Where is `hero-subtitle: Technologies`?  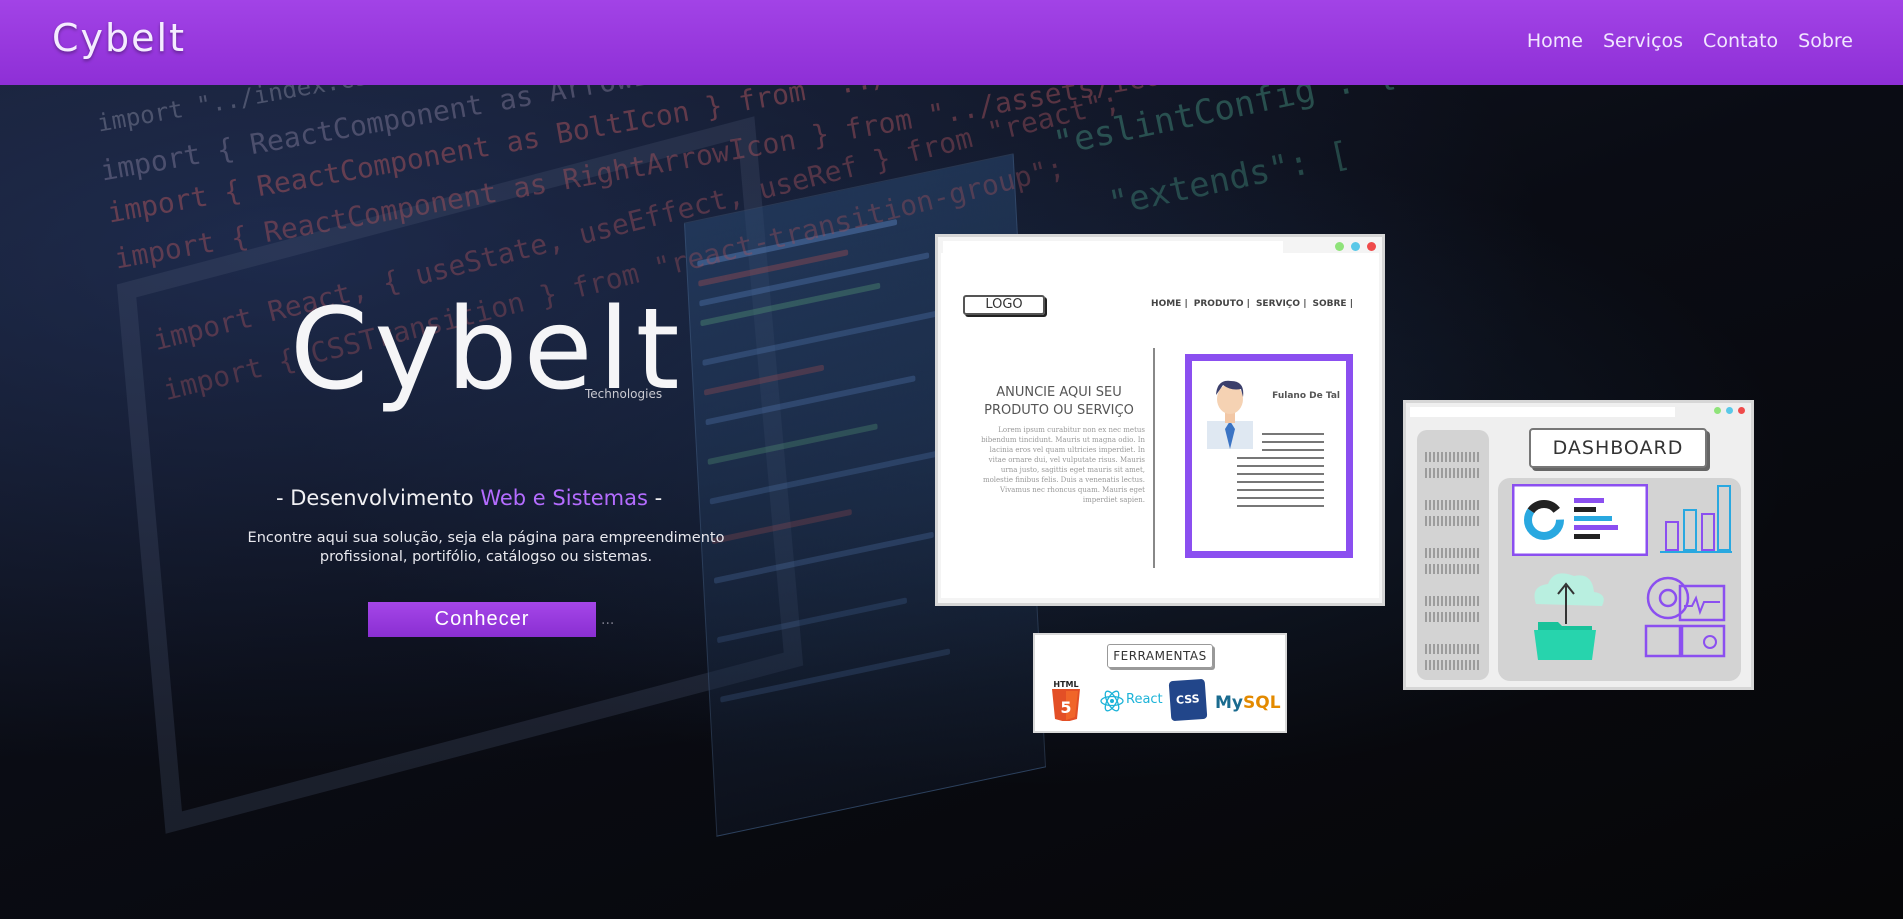
hero-subtitle: Technologies is located at coordinates (624, 394).